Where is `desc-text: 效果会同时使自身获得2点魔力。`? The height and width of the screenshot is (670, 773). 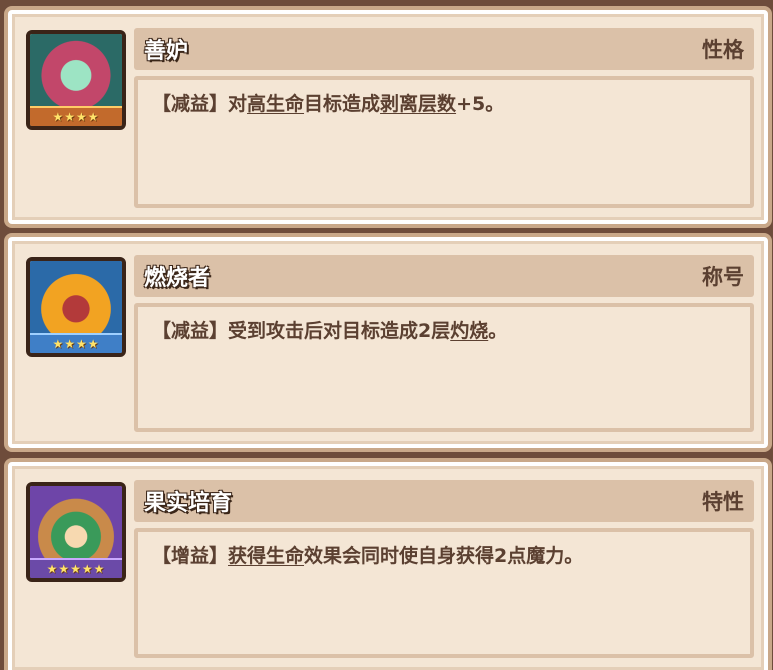
desc-text: 效果会同时使自身获得2点魔力。 is located at coordinates (444, 556).